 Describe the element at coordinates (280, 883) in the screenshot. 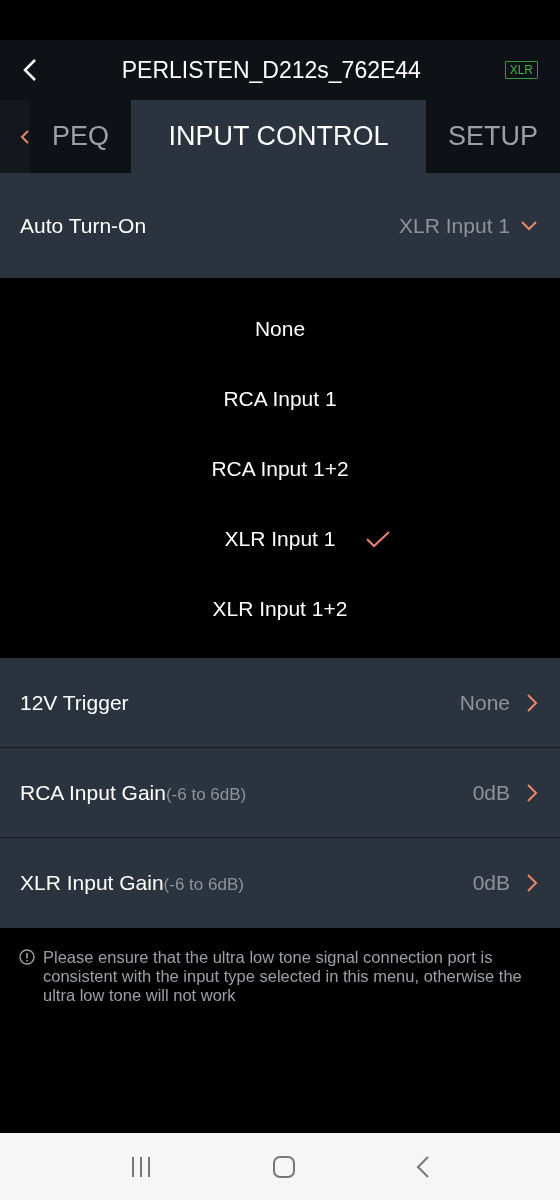

I see `setting-row: XLR Input Gain(-6 to 6dB) 0dB` at that location.